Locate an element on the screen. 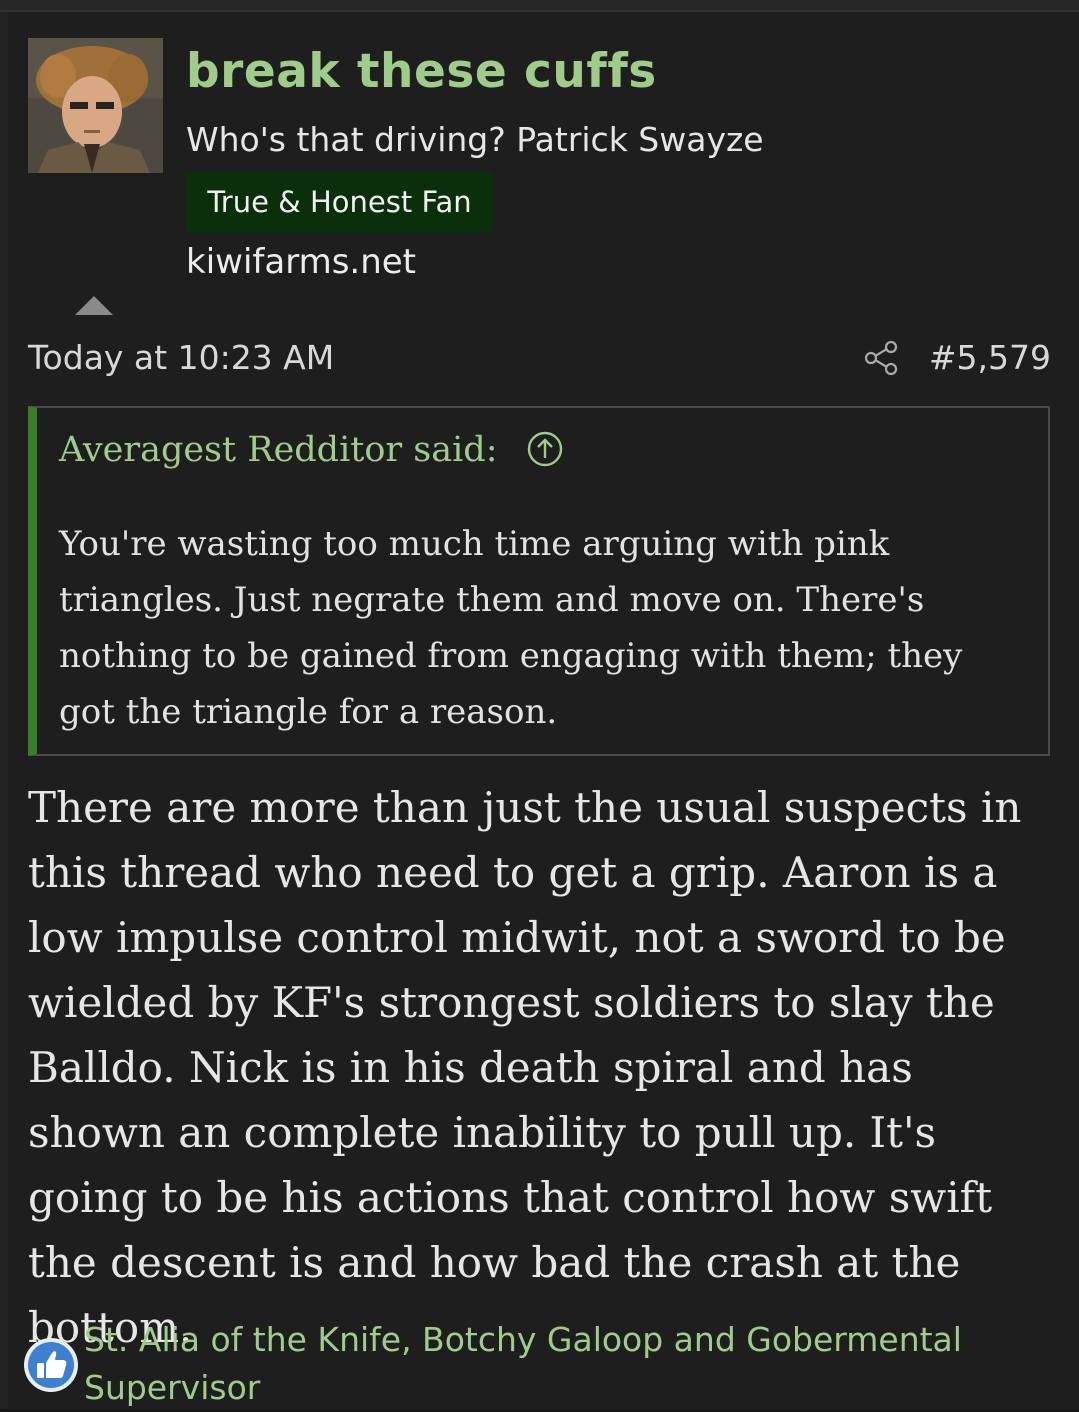  avatar is located at coordinates (95, 105).